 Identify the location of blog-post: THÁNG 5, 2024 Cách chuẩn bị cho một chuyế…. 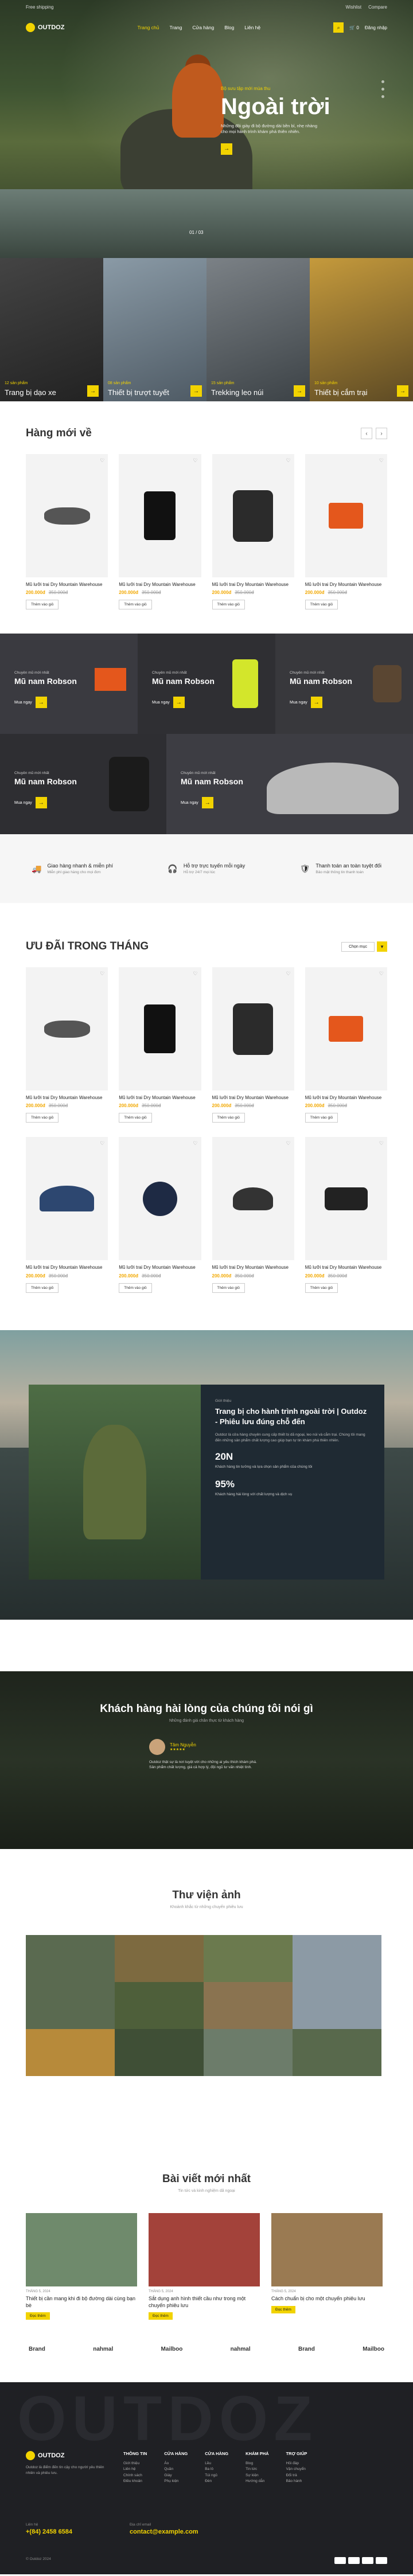
(327, 2266).